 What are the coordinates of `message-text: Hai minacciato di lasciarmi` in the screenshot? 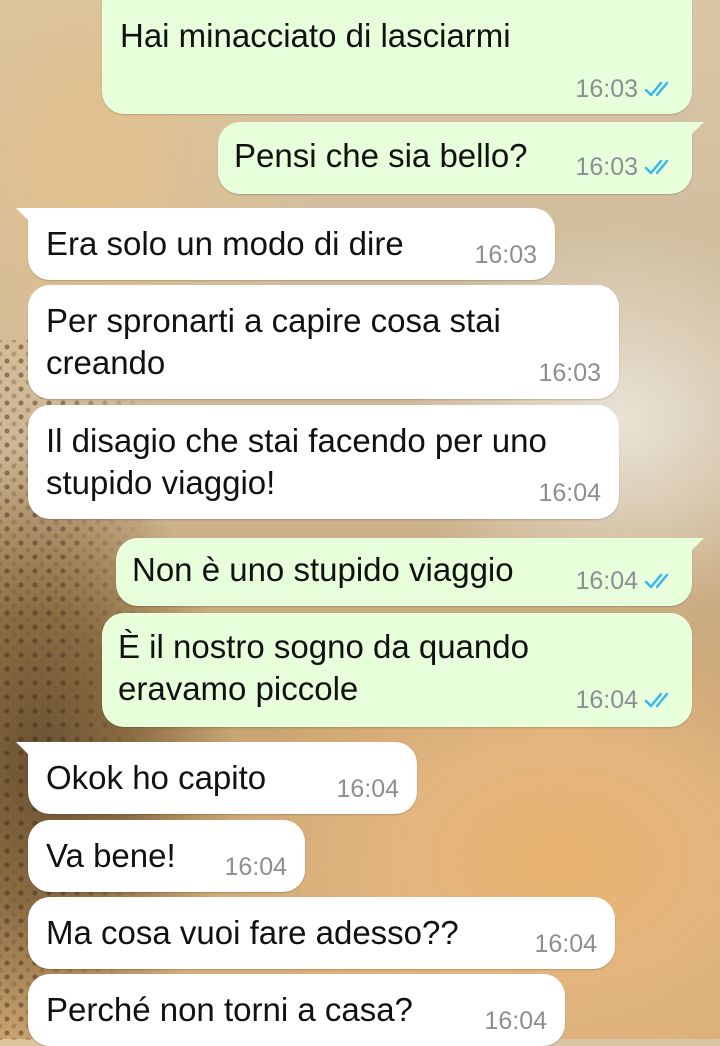 It's located at (315, 35).